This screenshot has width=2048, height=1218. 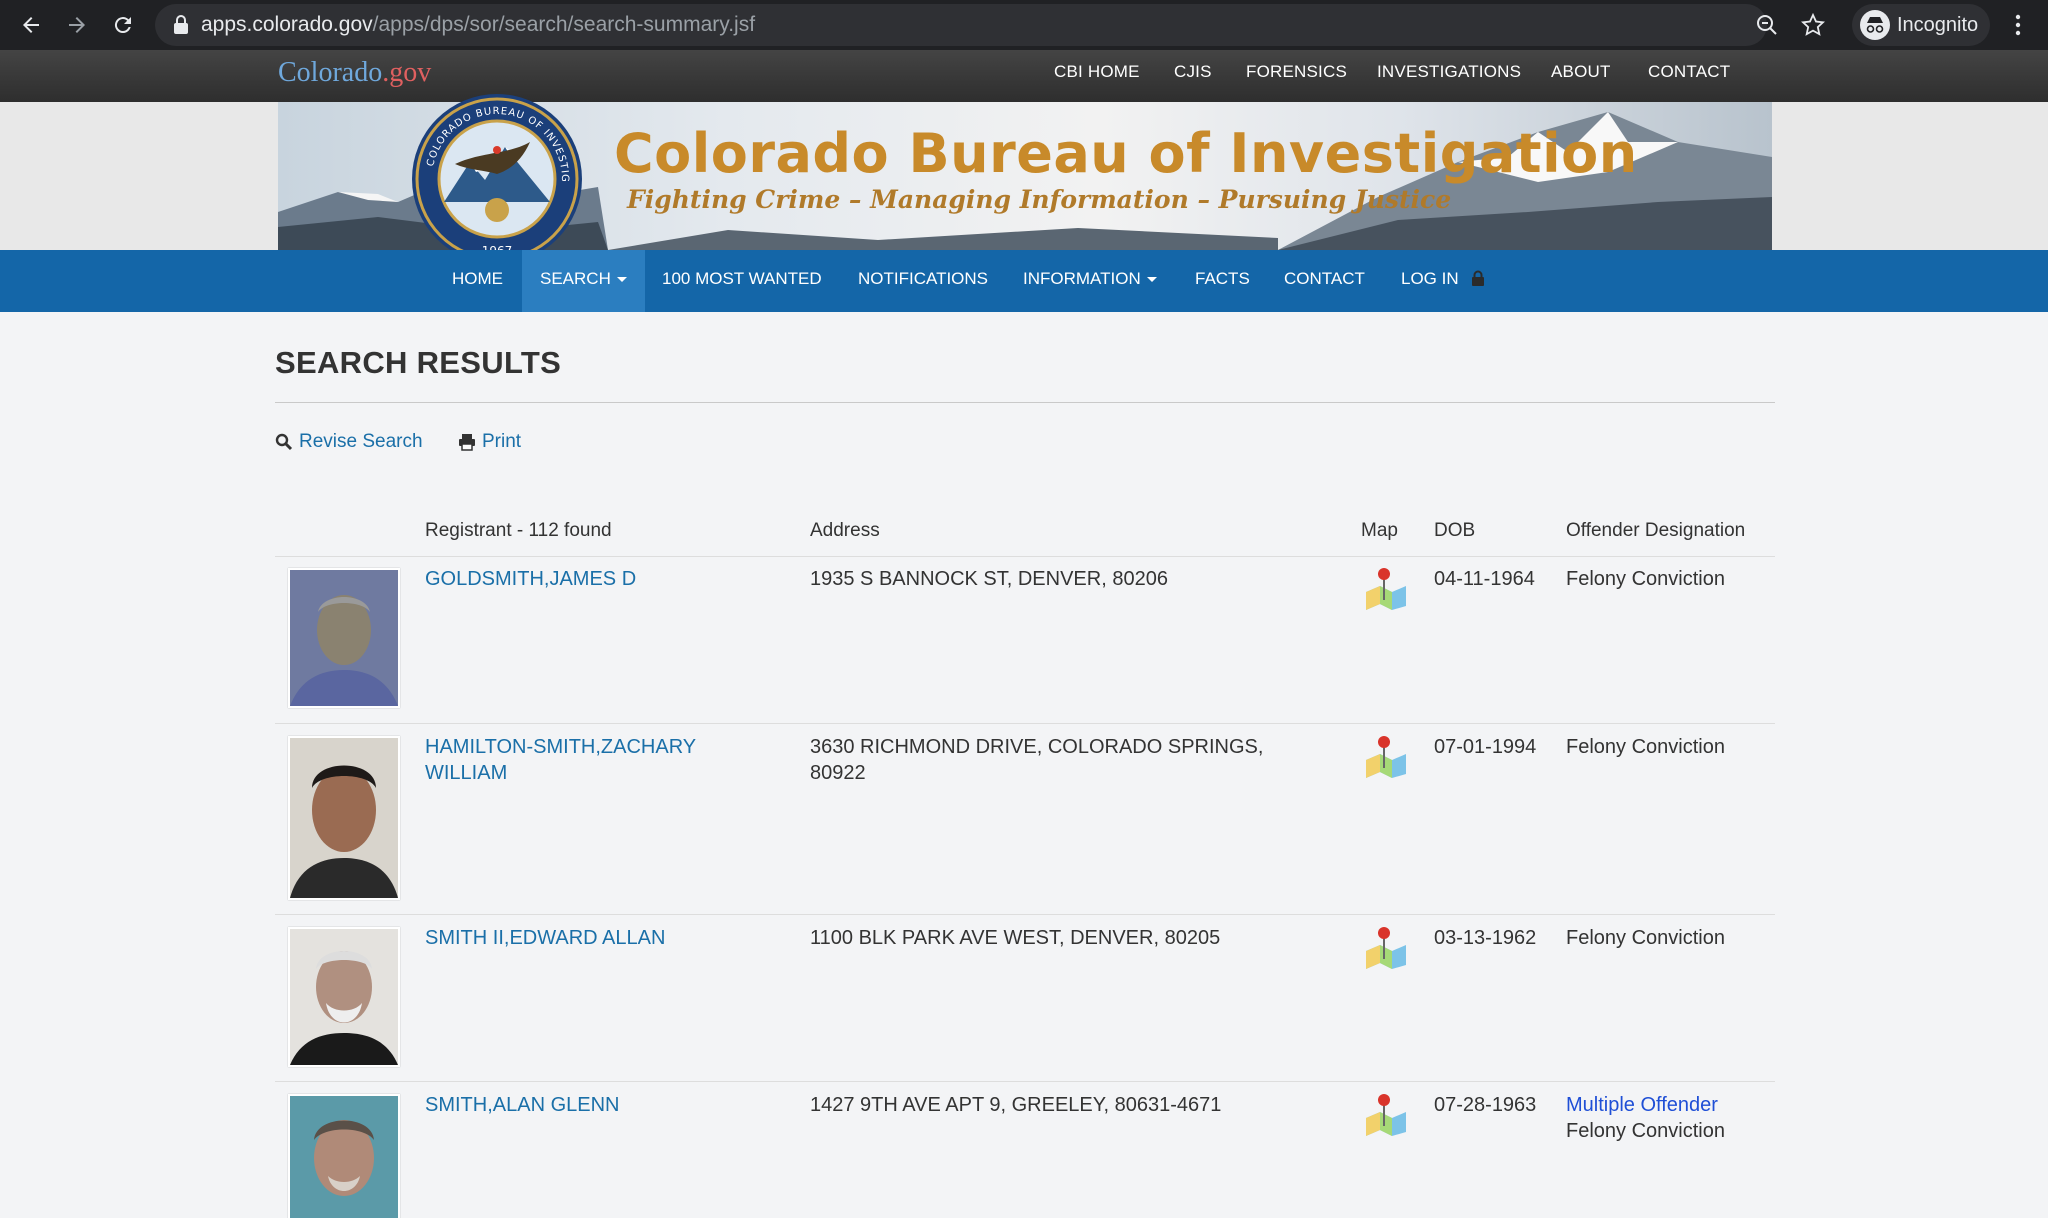 I want to click on printer-icon, so click(x=467, y=442).